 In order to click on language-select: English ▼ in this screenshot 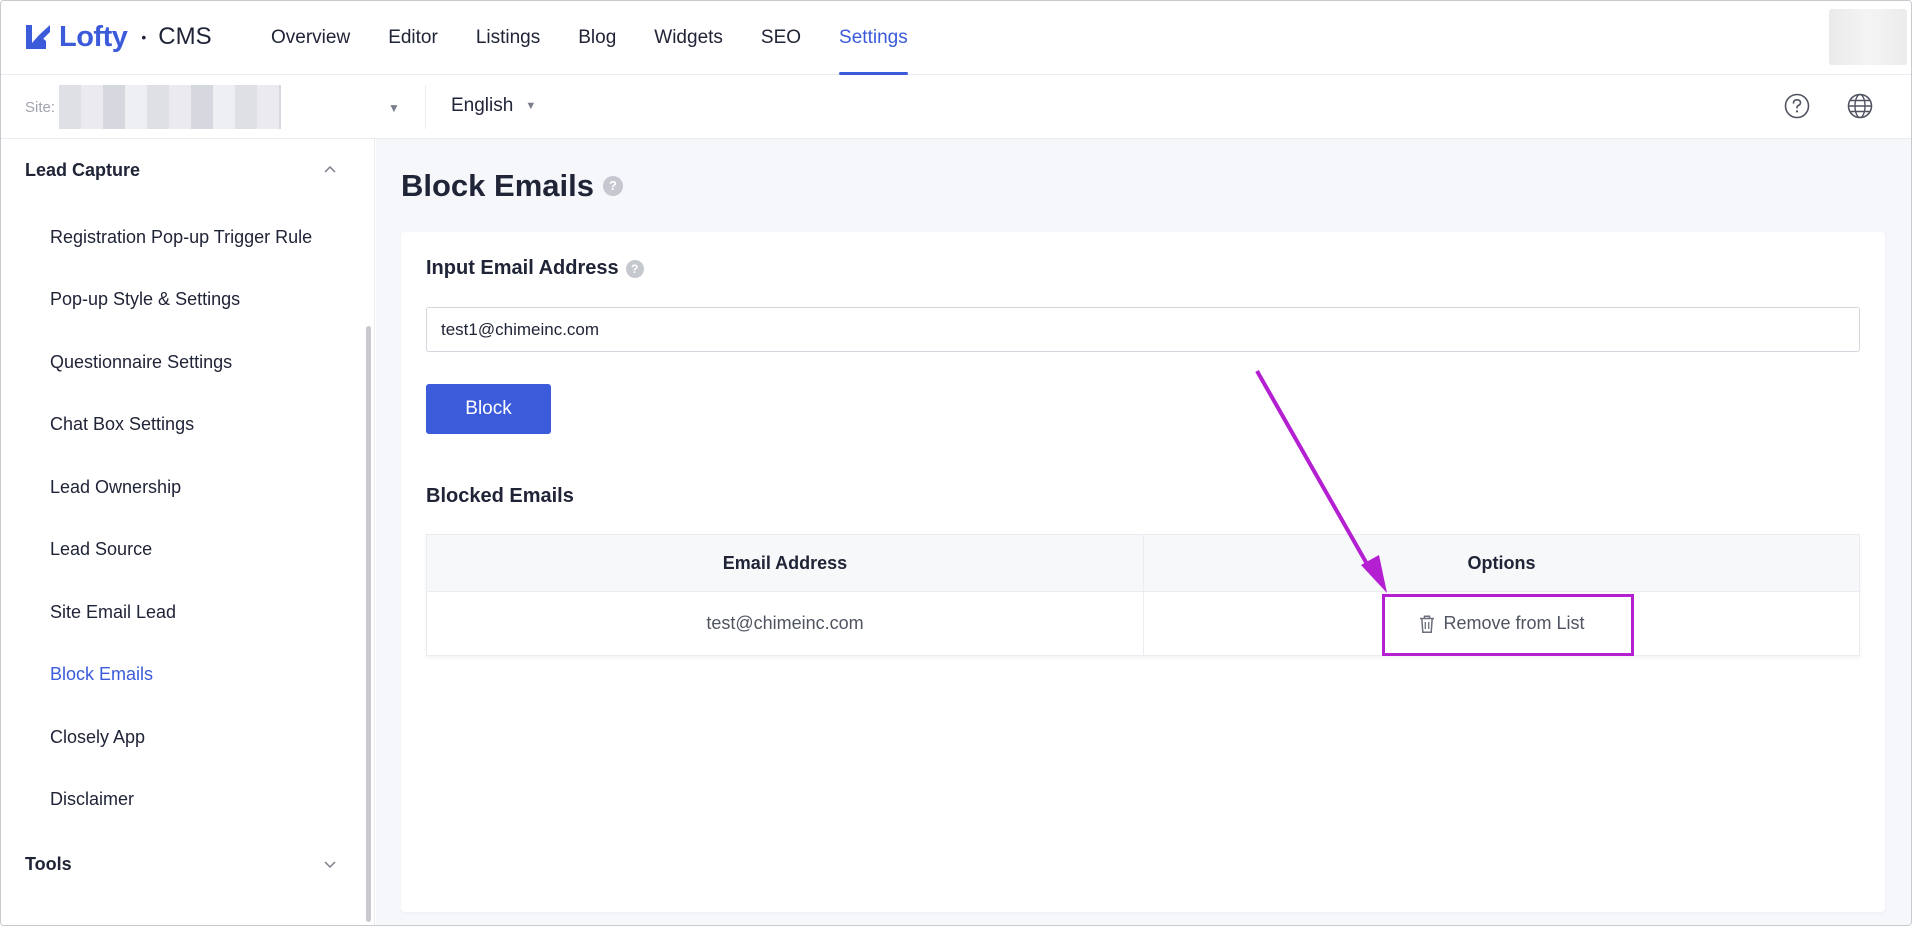, I will do `click(493, 106)`.